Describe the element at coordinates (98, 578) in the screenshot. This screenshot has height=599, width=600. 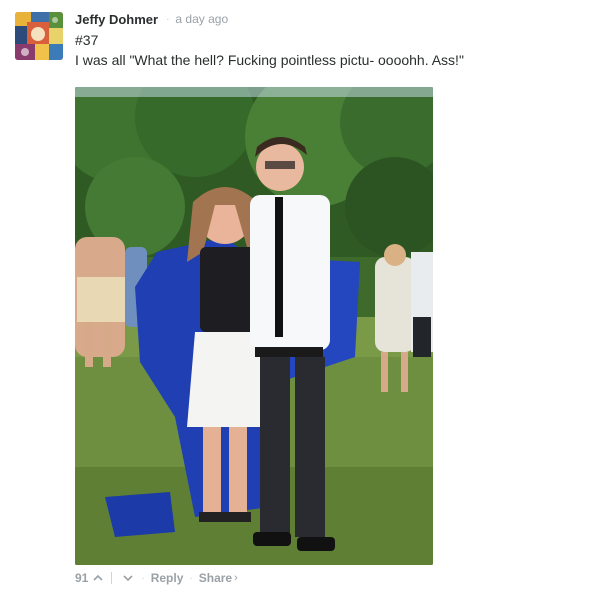
I see `chevron-up-icon` at that location.